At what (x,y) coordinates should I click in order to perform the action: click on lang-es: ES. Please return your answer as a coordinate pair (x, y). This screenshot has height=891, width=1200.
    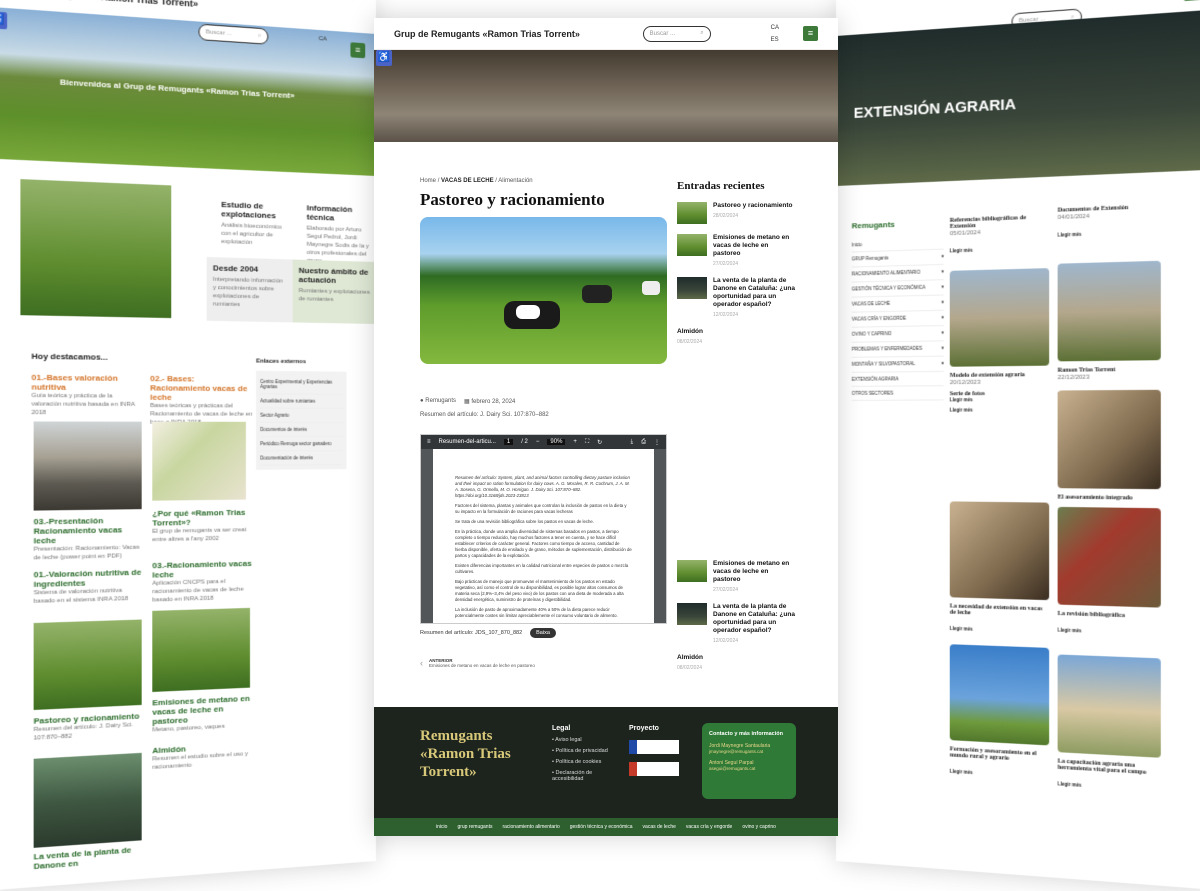
    Looking at the image, I should click on (775, 40).